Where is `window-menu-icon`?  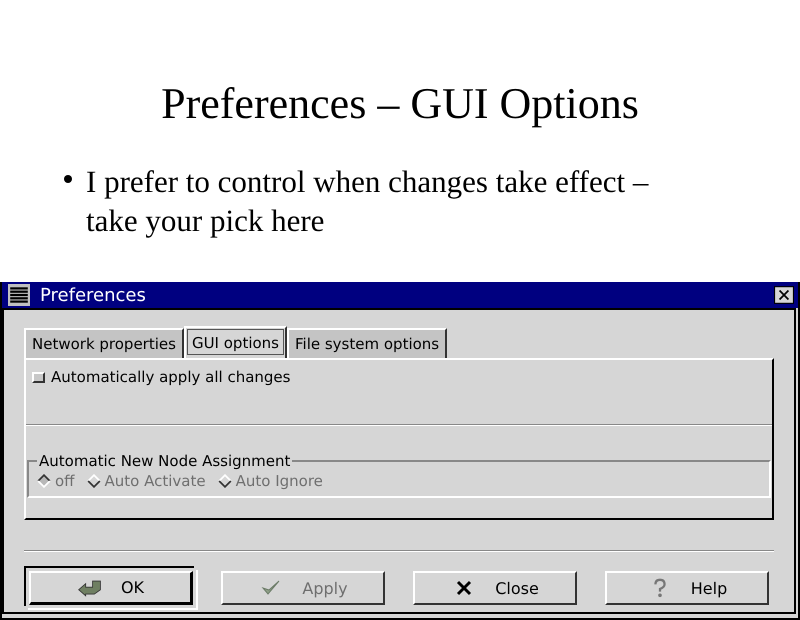 window-menu-icon is located at coordinates (19, 295).